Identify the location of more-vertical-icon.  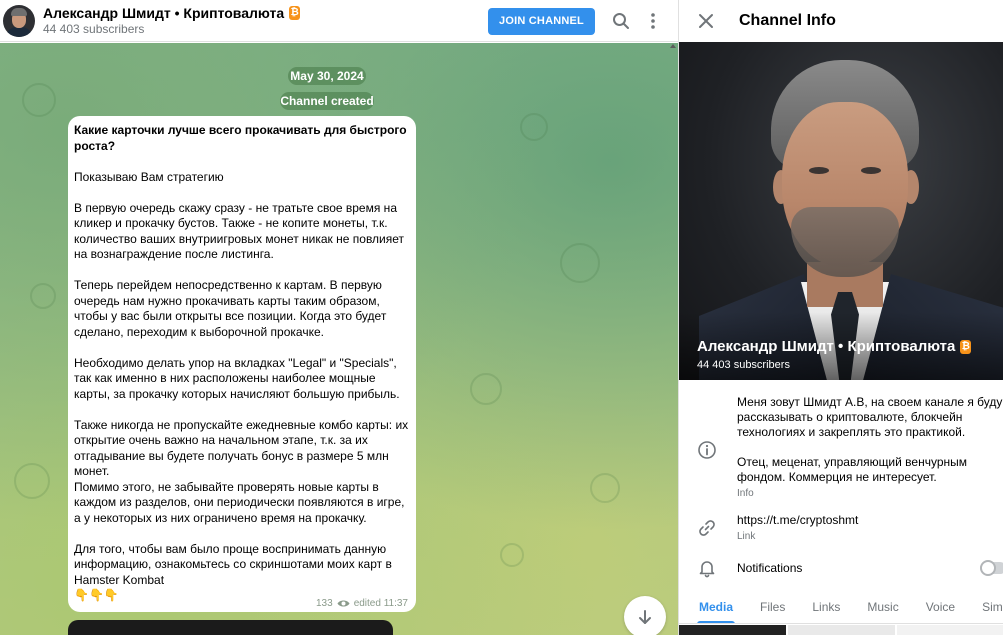
(653, 21).